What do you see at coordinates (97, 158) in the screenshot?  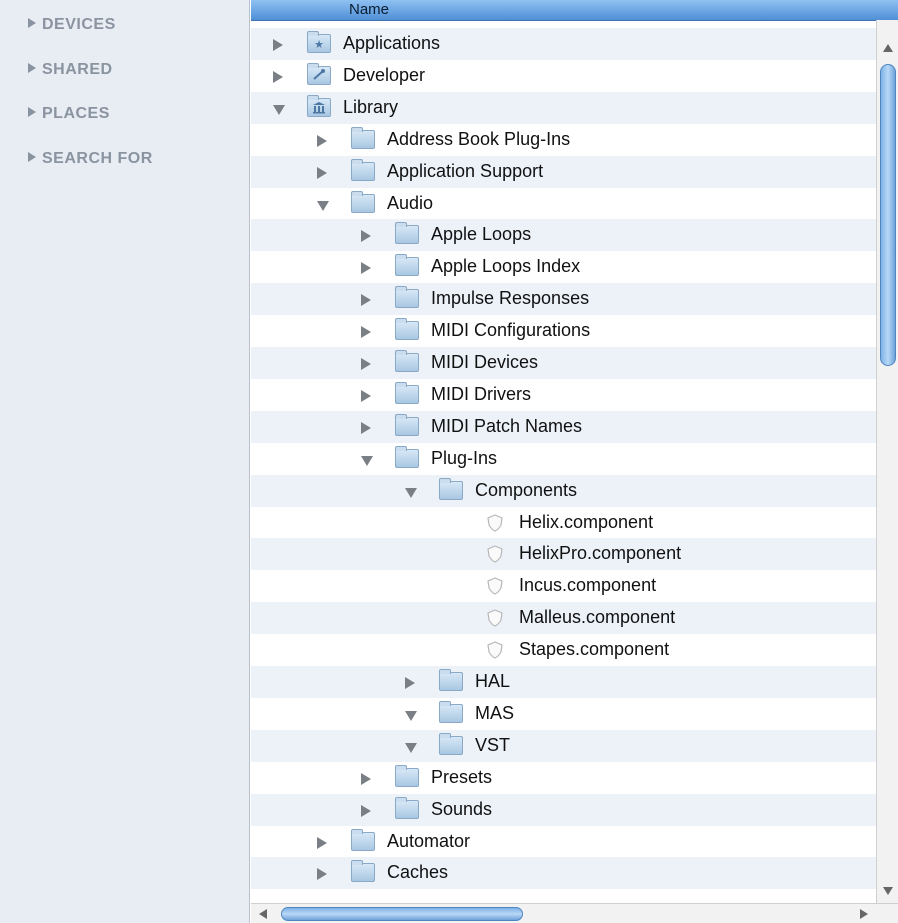 I see `sidebar-section-label: SEARCH FOR` at bounding box center [97, 158].